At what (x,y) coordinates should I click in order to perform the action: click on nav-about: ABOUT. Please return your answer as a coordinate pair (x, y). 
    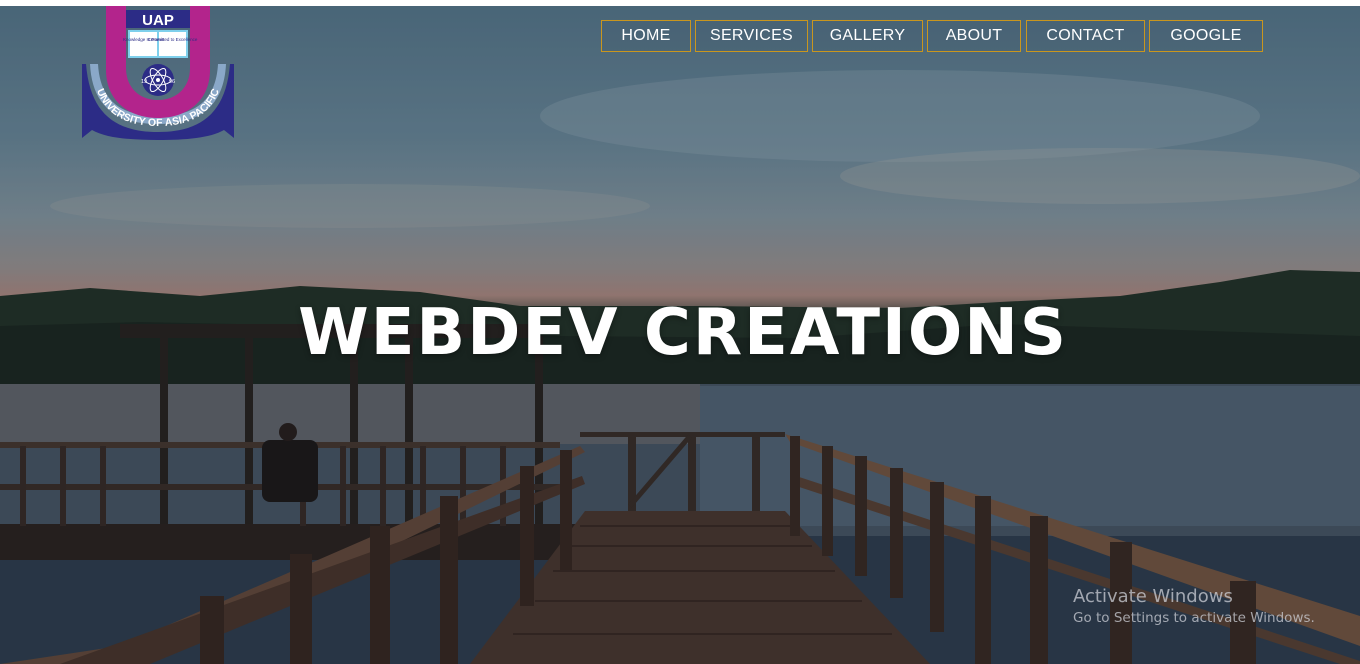
    Looking at the image, I should click on (974, 36).